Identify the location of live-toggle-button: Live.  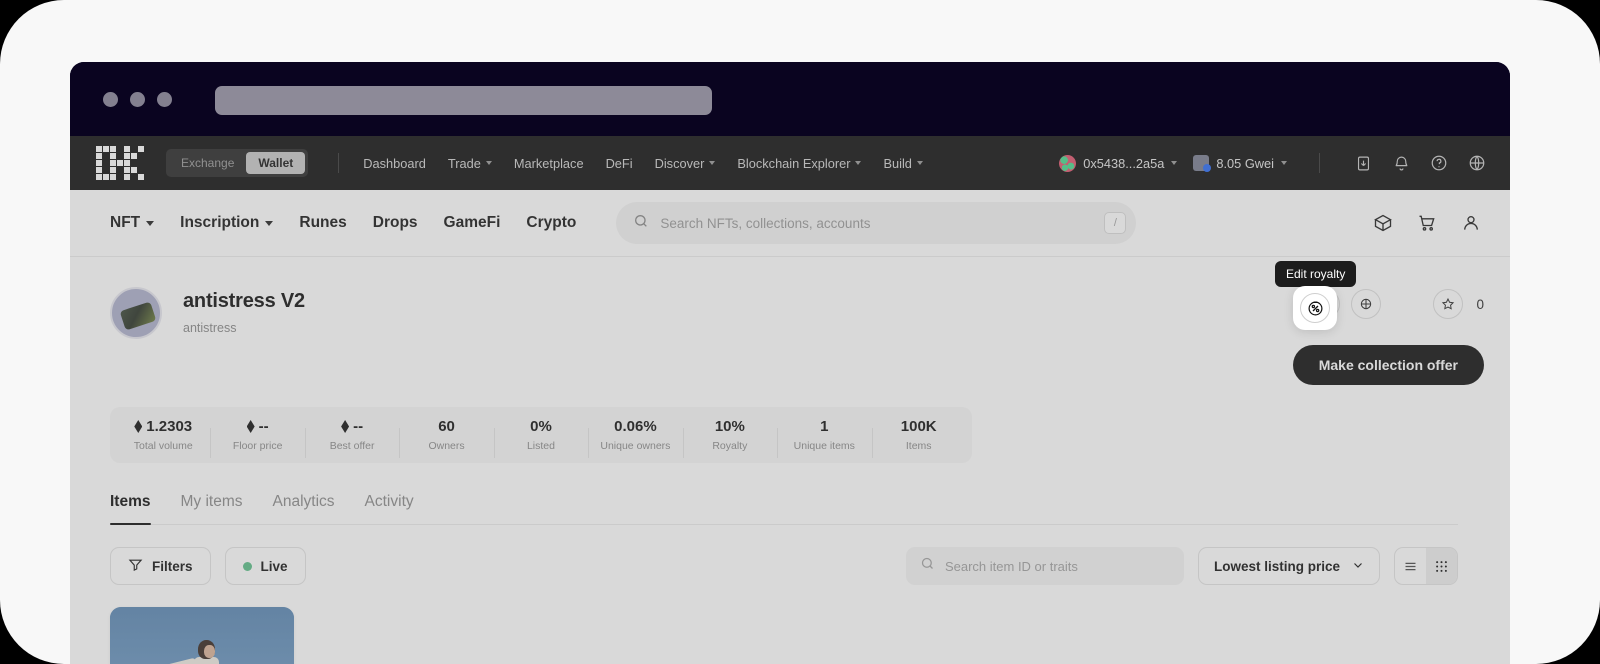
(265, 566).